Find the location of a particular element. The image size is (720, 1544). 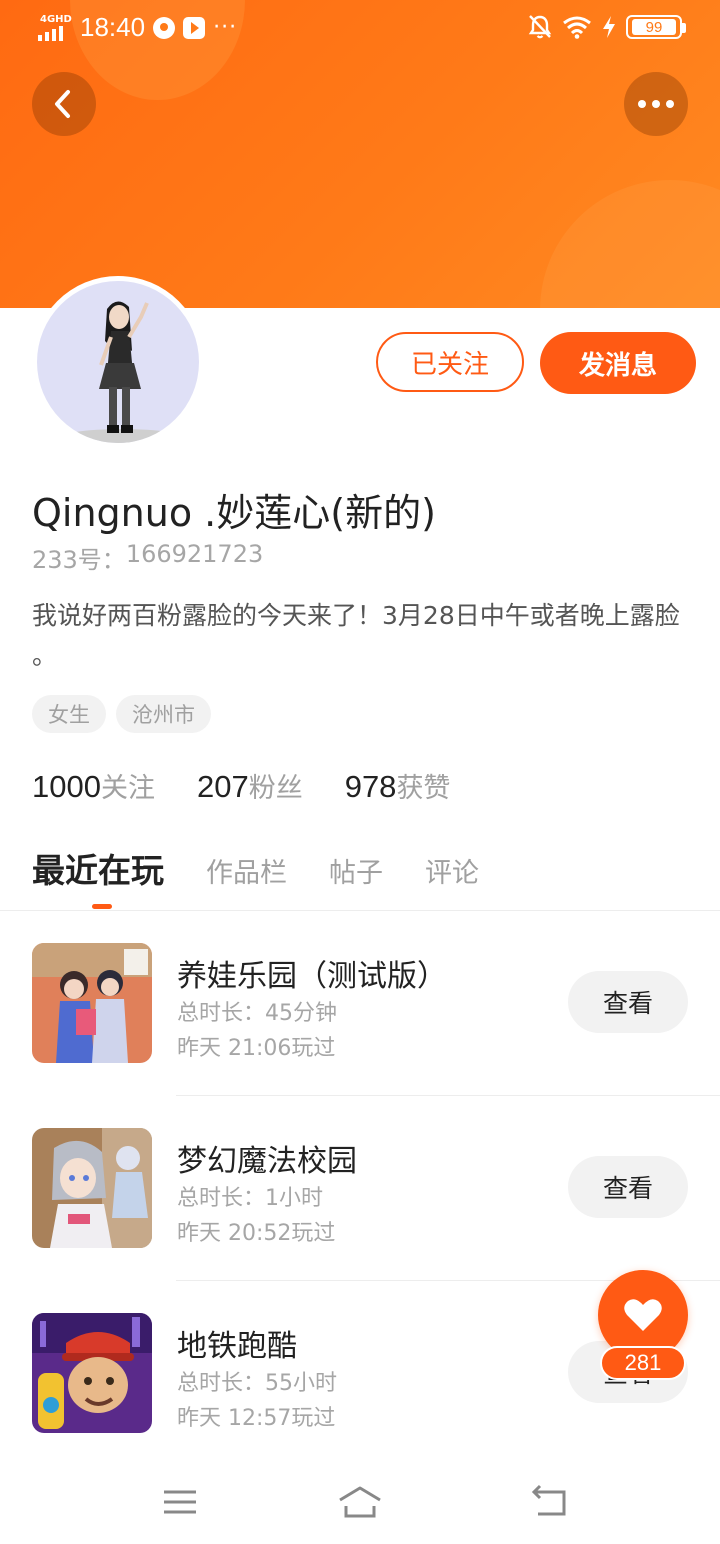

stat-value: 207 is located at coordinates (222, 786).